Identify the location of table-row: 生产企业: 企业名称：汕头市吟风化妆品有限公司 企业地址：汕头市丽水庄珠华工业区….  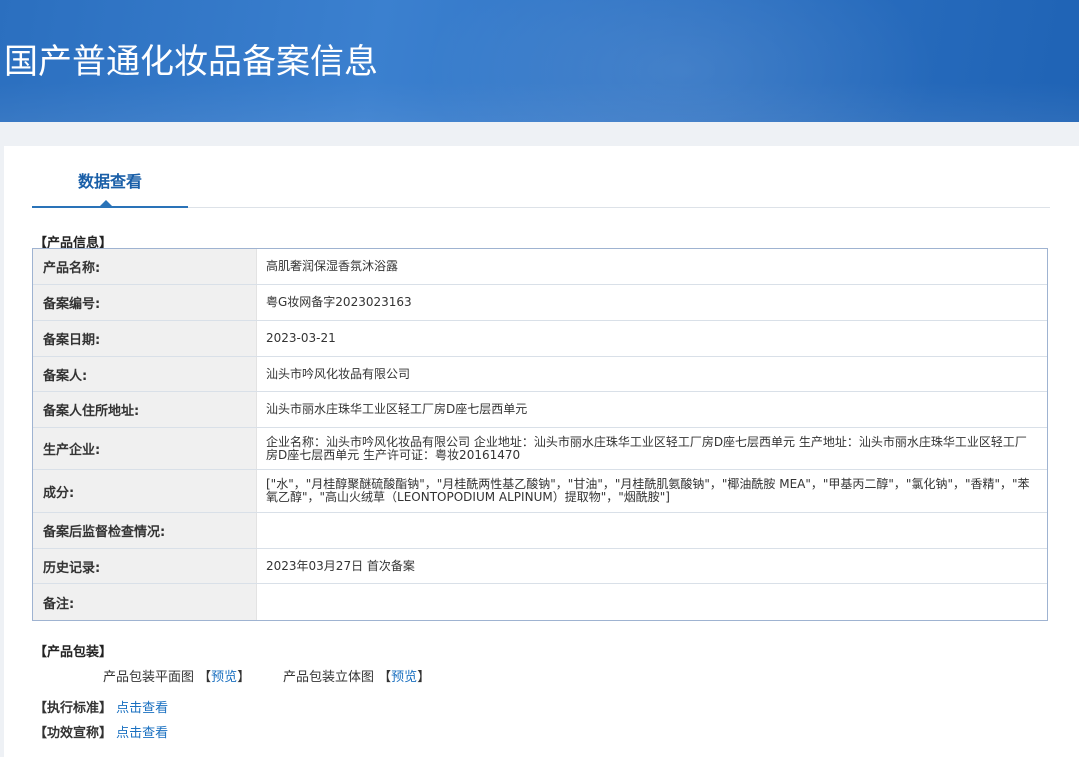
(540, 449).